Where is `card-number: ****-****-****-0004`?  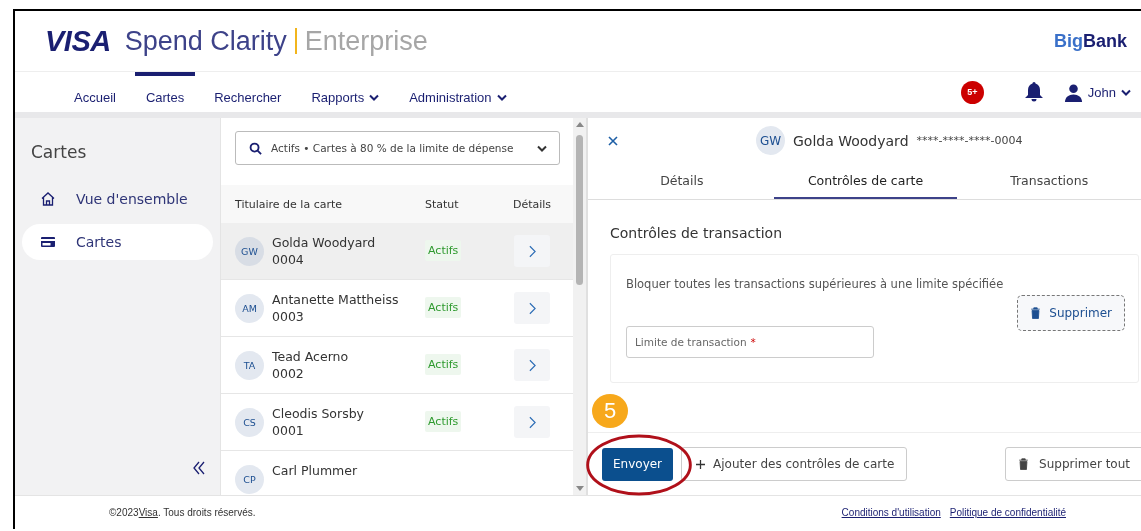
card-number: ****-****-****-0004 is located at coordinates (969, 140).